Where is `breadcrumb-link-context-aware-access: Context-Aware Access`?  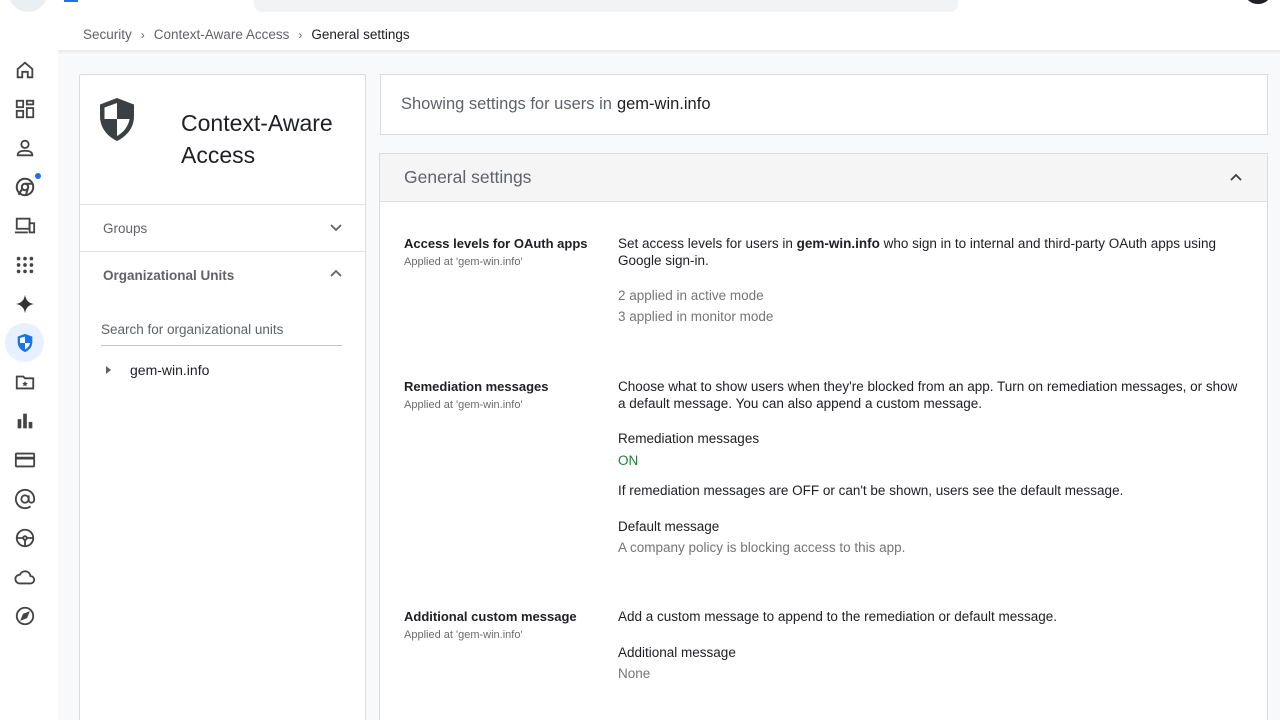 breadcrumb-link-context-aware-access: Context-Aware Access is located at coordinates (222, 34).